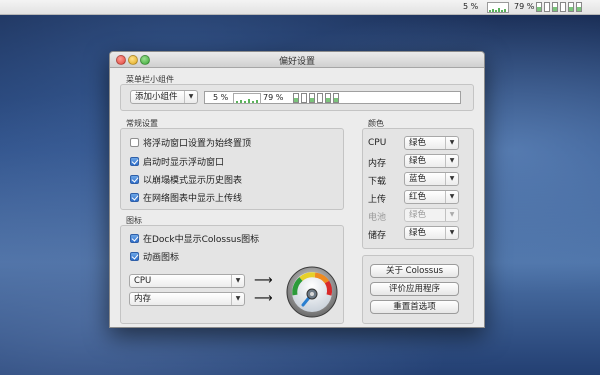 This screenshot has width=600, height=375. Describe the element at coordinates (300, 7) in the screenshot. I see `menu-bar: 5 % 79 %` at that location.